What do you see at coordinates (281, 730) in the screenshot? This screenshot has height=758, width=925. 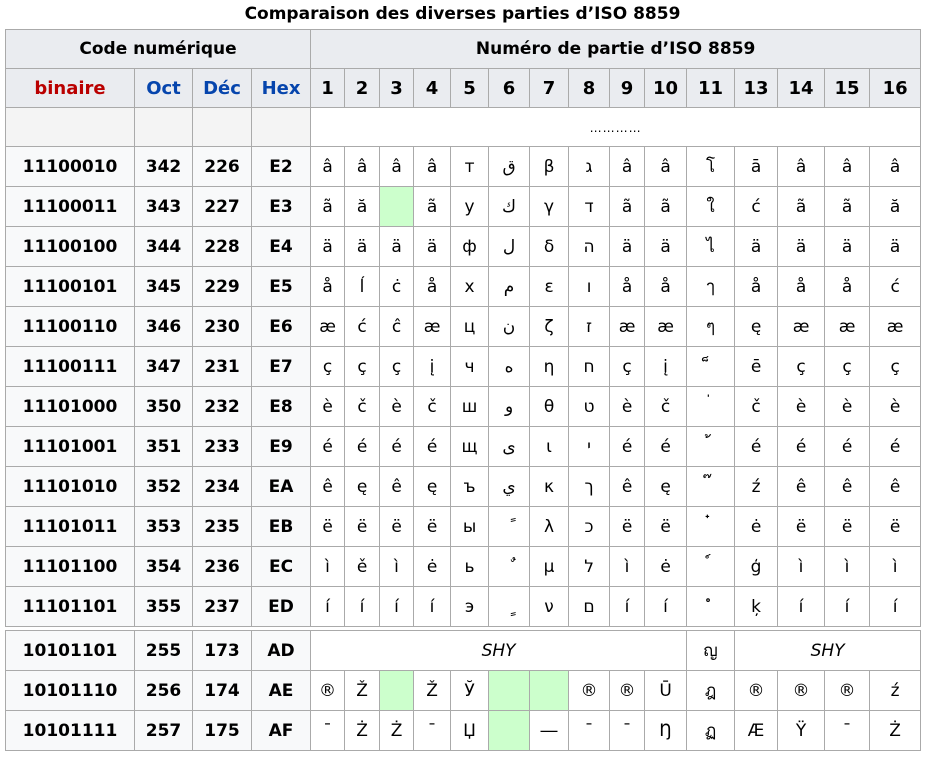 I see `hex-code: AF` at bounding box center [281, 730].